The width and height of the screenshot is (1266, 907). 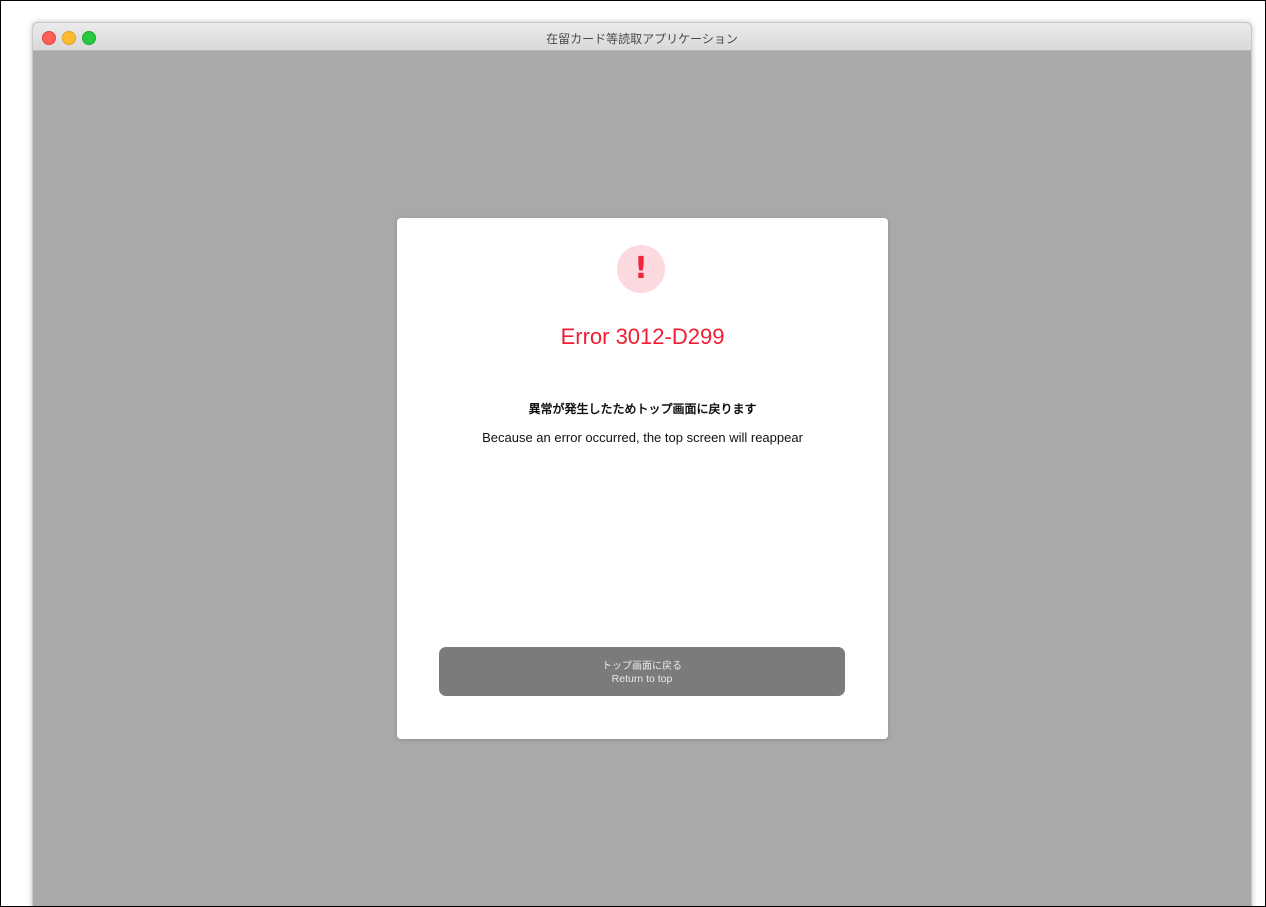 I want to click on window-title: 在留カード等読取アプリケーション, so click(x=642, y=39).